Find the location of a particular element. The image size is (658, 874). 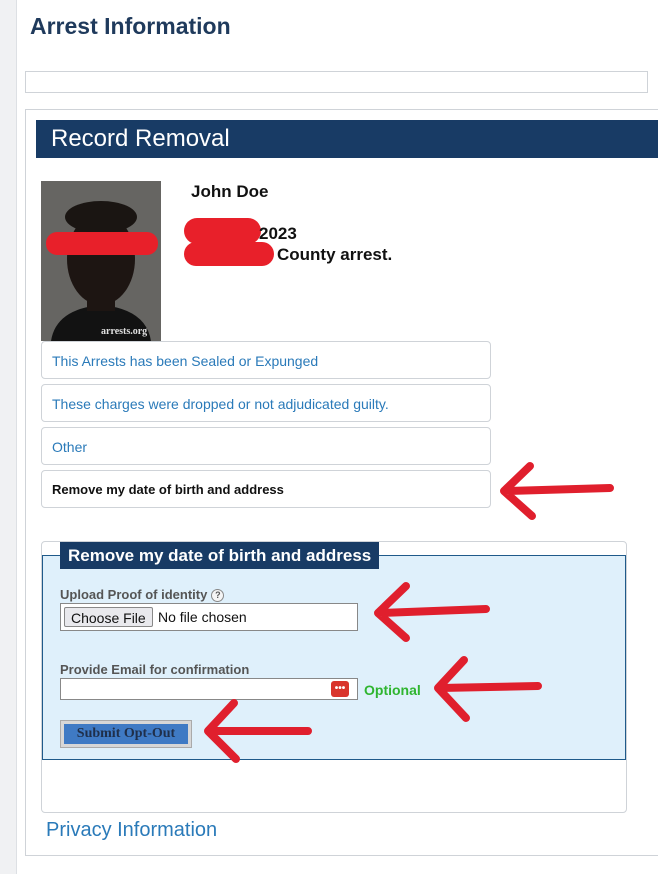

option-other: Other is located at coordinates (266, 446).